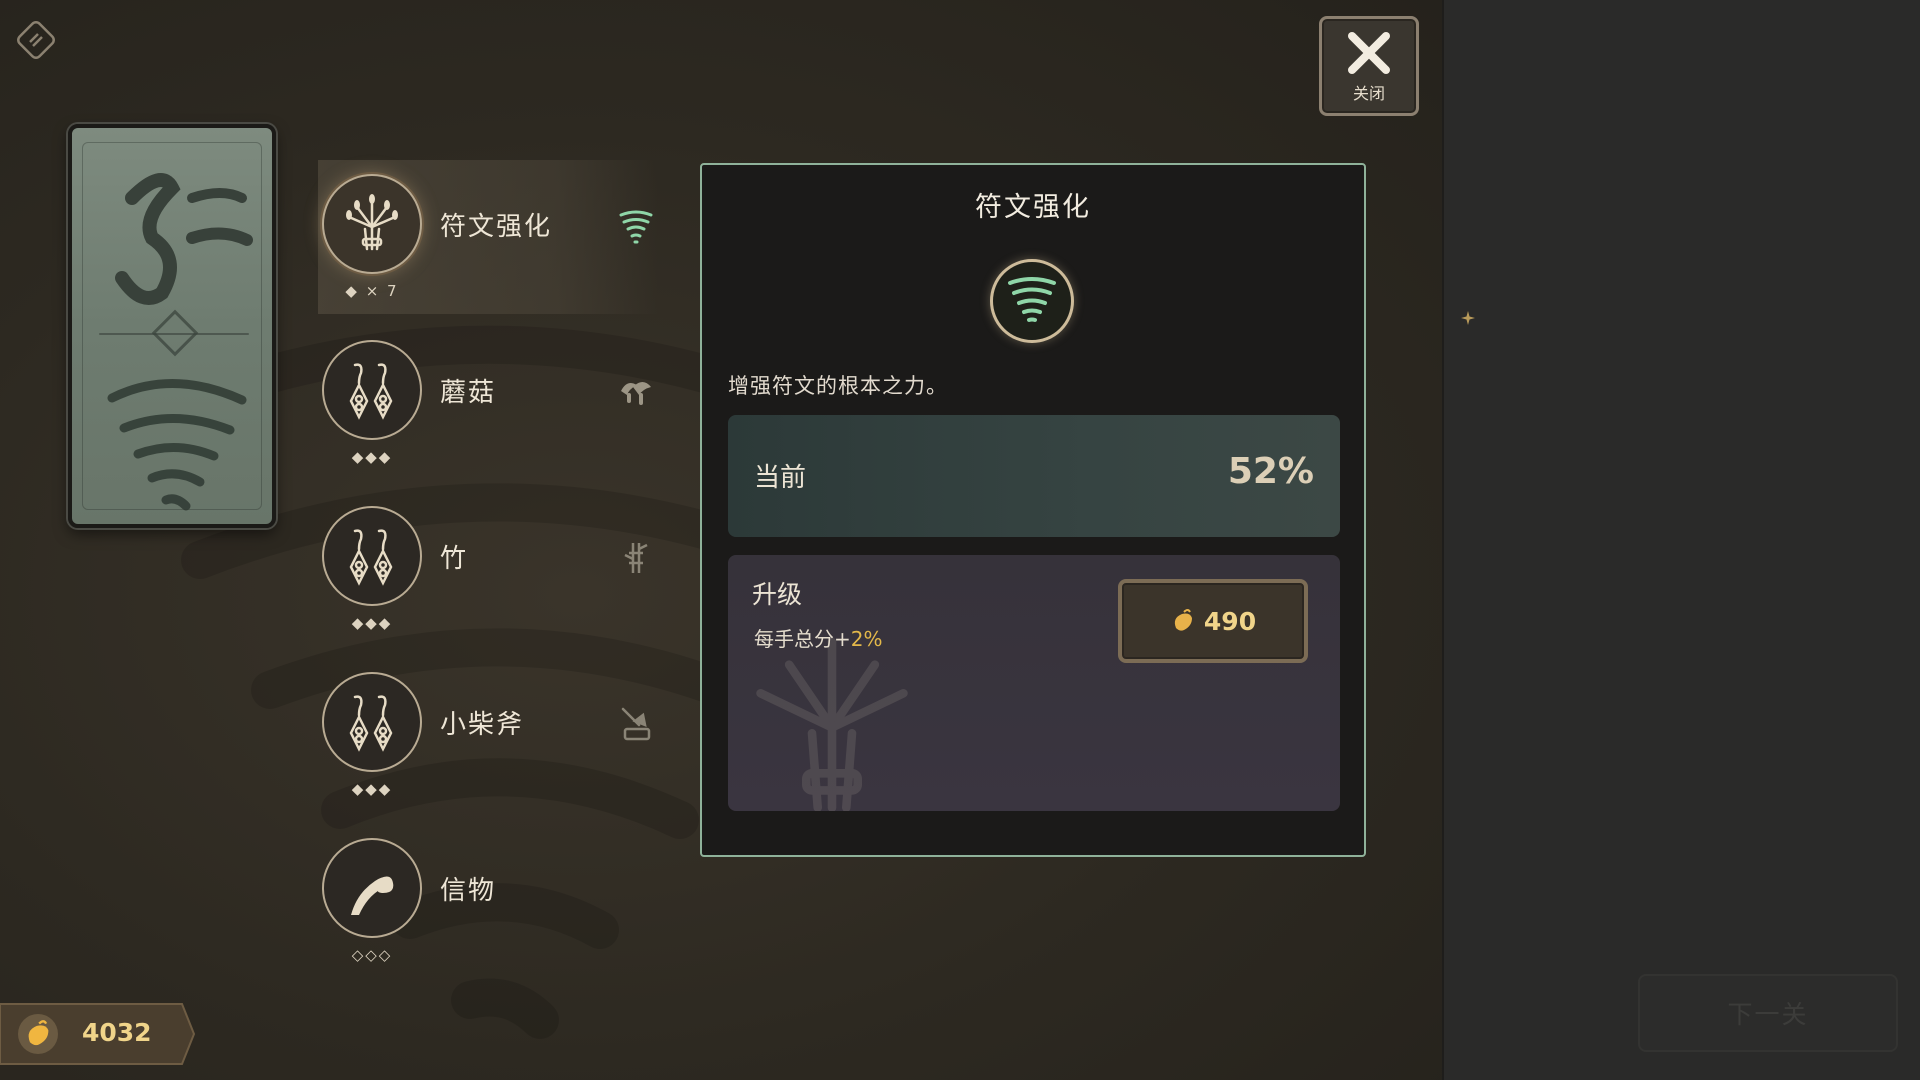  What do you see at coordinates (117, 1032) in the screenshot?
I see `currency-amount: 4032` at bounding box center [117, 1032].